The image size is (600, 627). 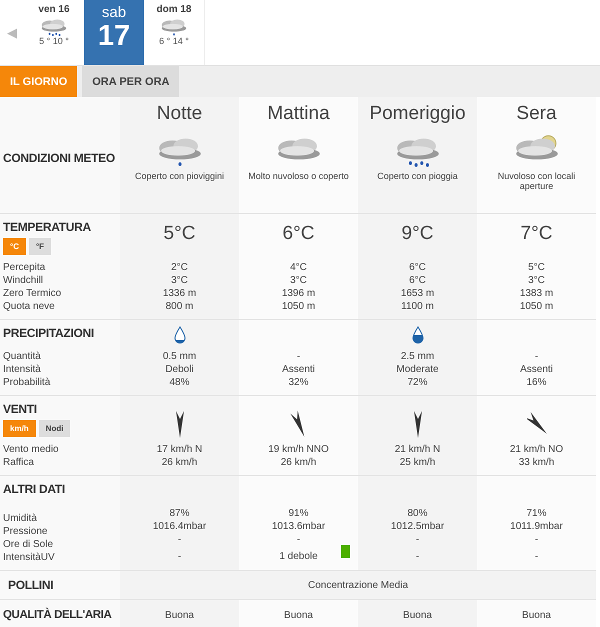 I want to click on data-value: 71%, so click(x=536, y=513).